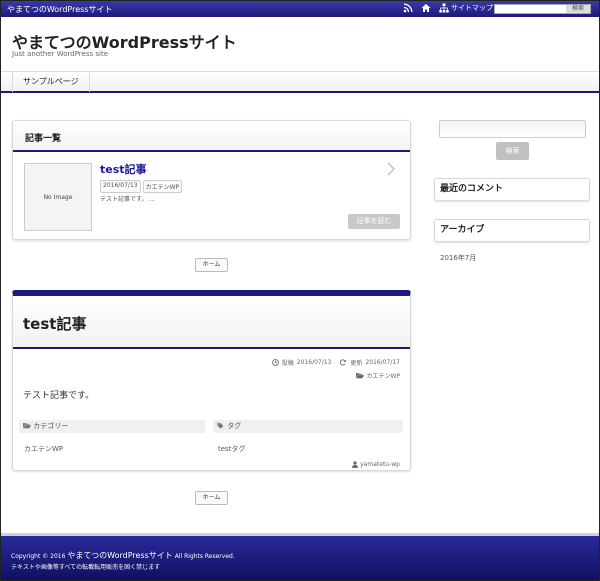 Image resolution: width=600 pixels, height=581 pixels. What do you see at coordinates (462, 230) in the screenshot?
I see `archives-heading: アーカイブ` at bounding box center [462, 230].